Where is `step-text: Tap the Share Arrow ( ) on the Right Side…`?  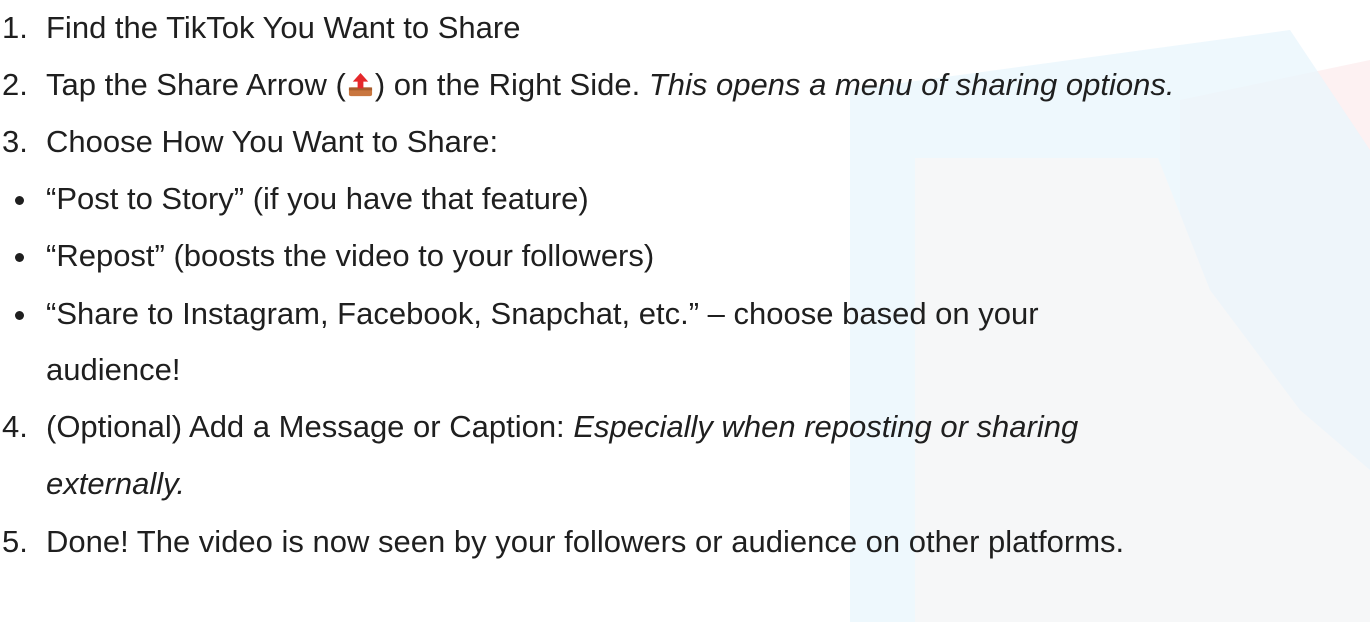 step-text: Tap the Share Arrow ( ) on the Right Side… is located at coordinates (610, 85).